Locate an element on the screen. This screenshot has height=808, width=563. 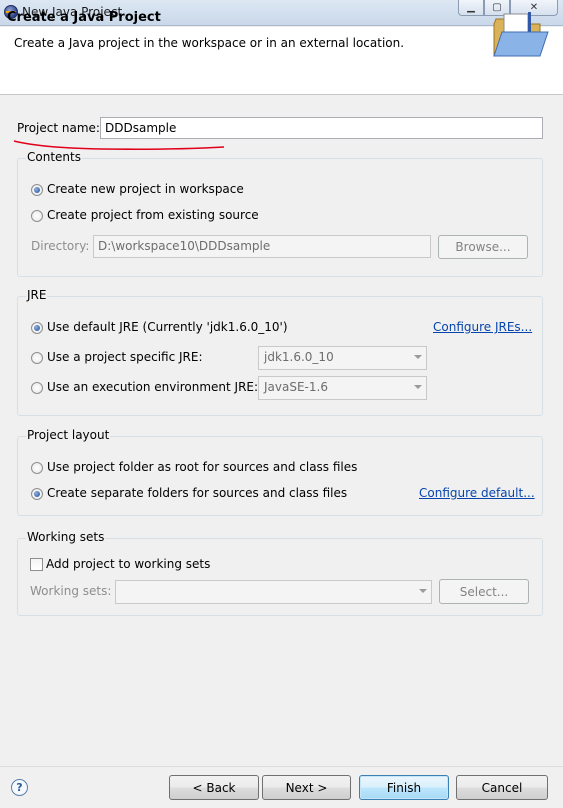
add-to-working-sets-label: Add project to working sets is located at coordinates (128, 564).